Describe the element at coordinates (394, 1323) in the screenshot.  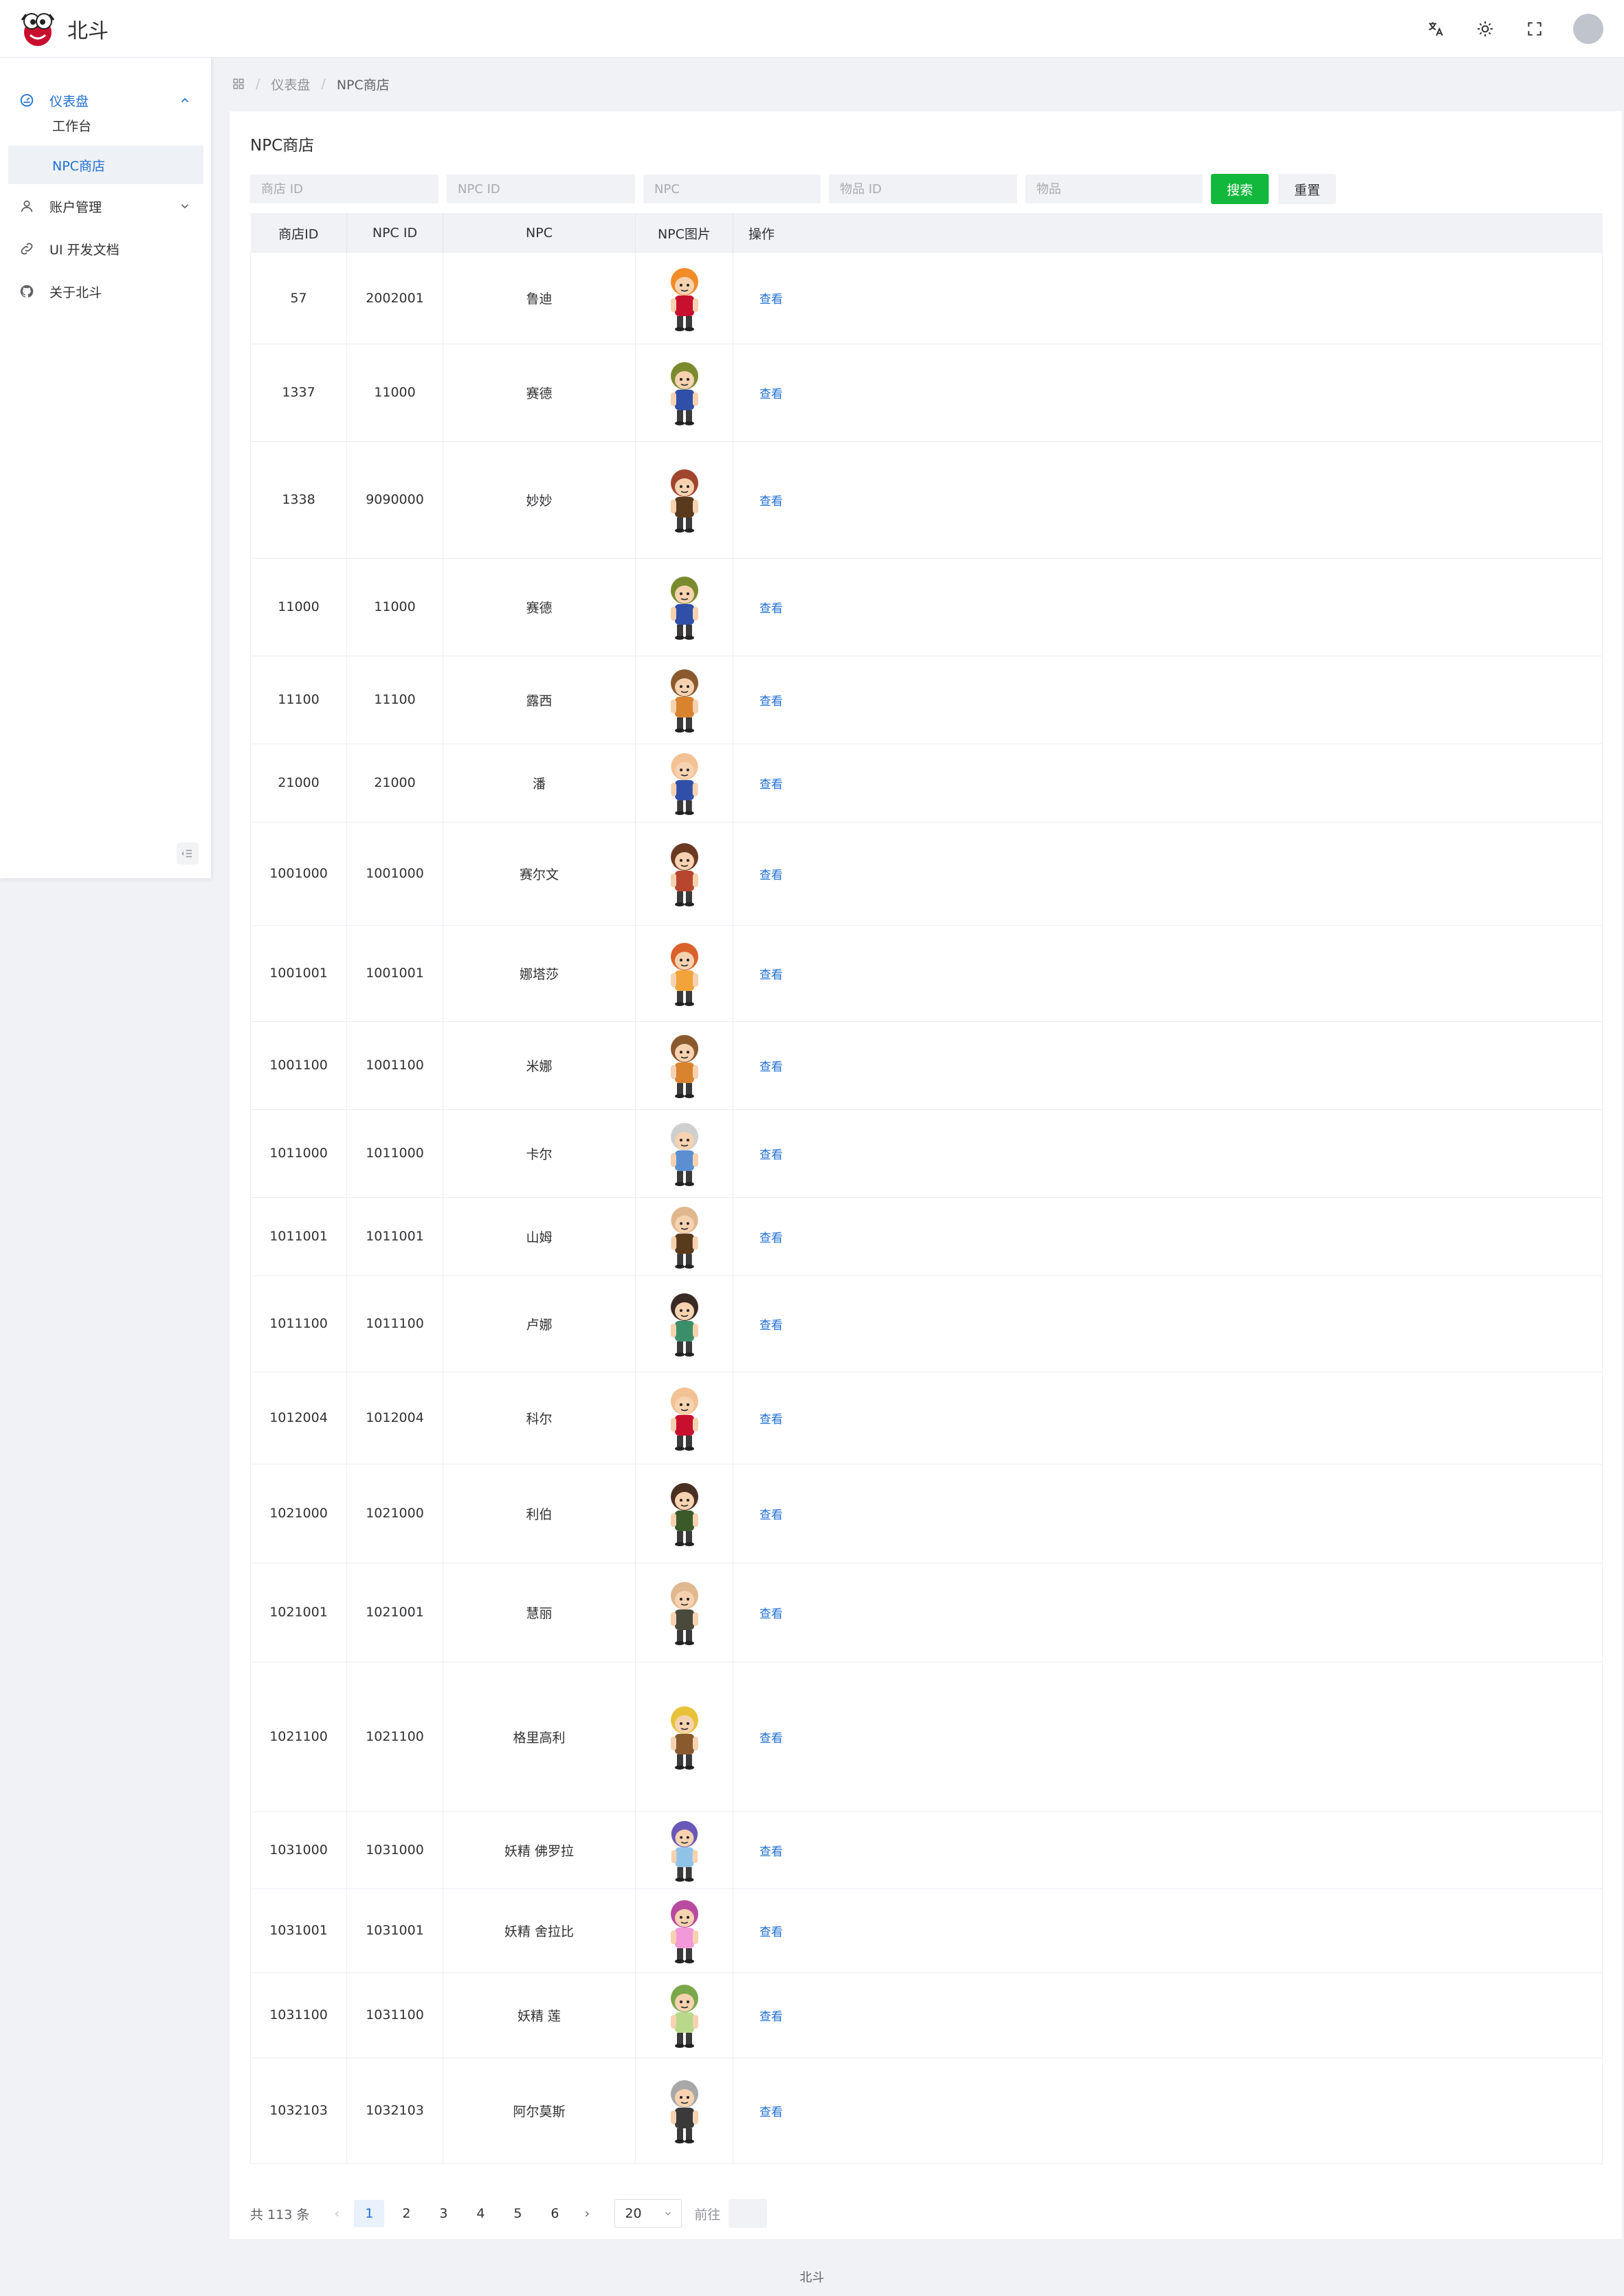
I see `cell-npc-id: 1011100` at that location.